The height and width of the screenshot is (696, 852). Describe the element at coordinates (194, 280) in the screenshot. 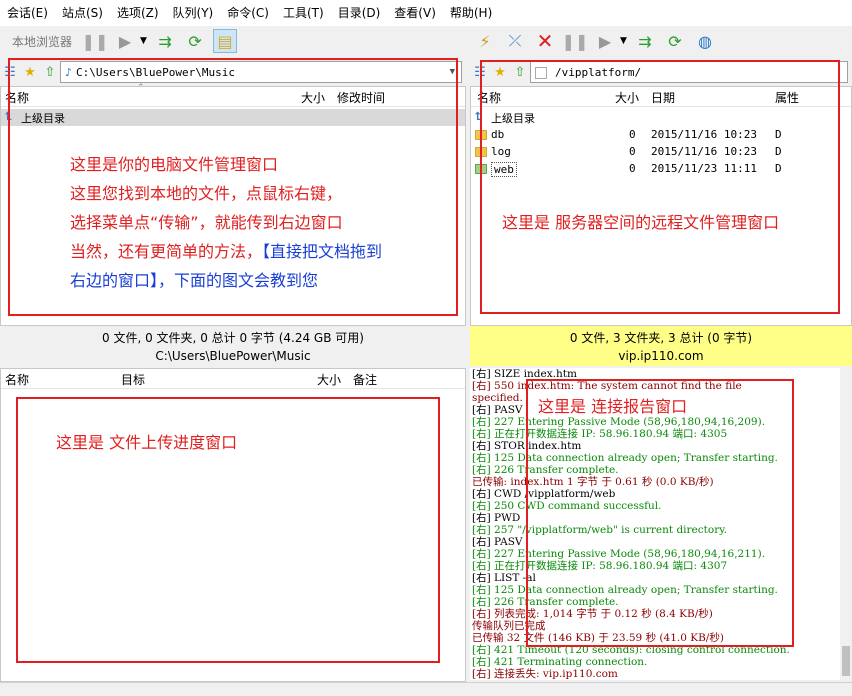

I see `annotation-local-blue-b: 右边的窗口】，下面的图文会教到您` at that location.